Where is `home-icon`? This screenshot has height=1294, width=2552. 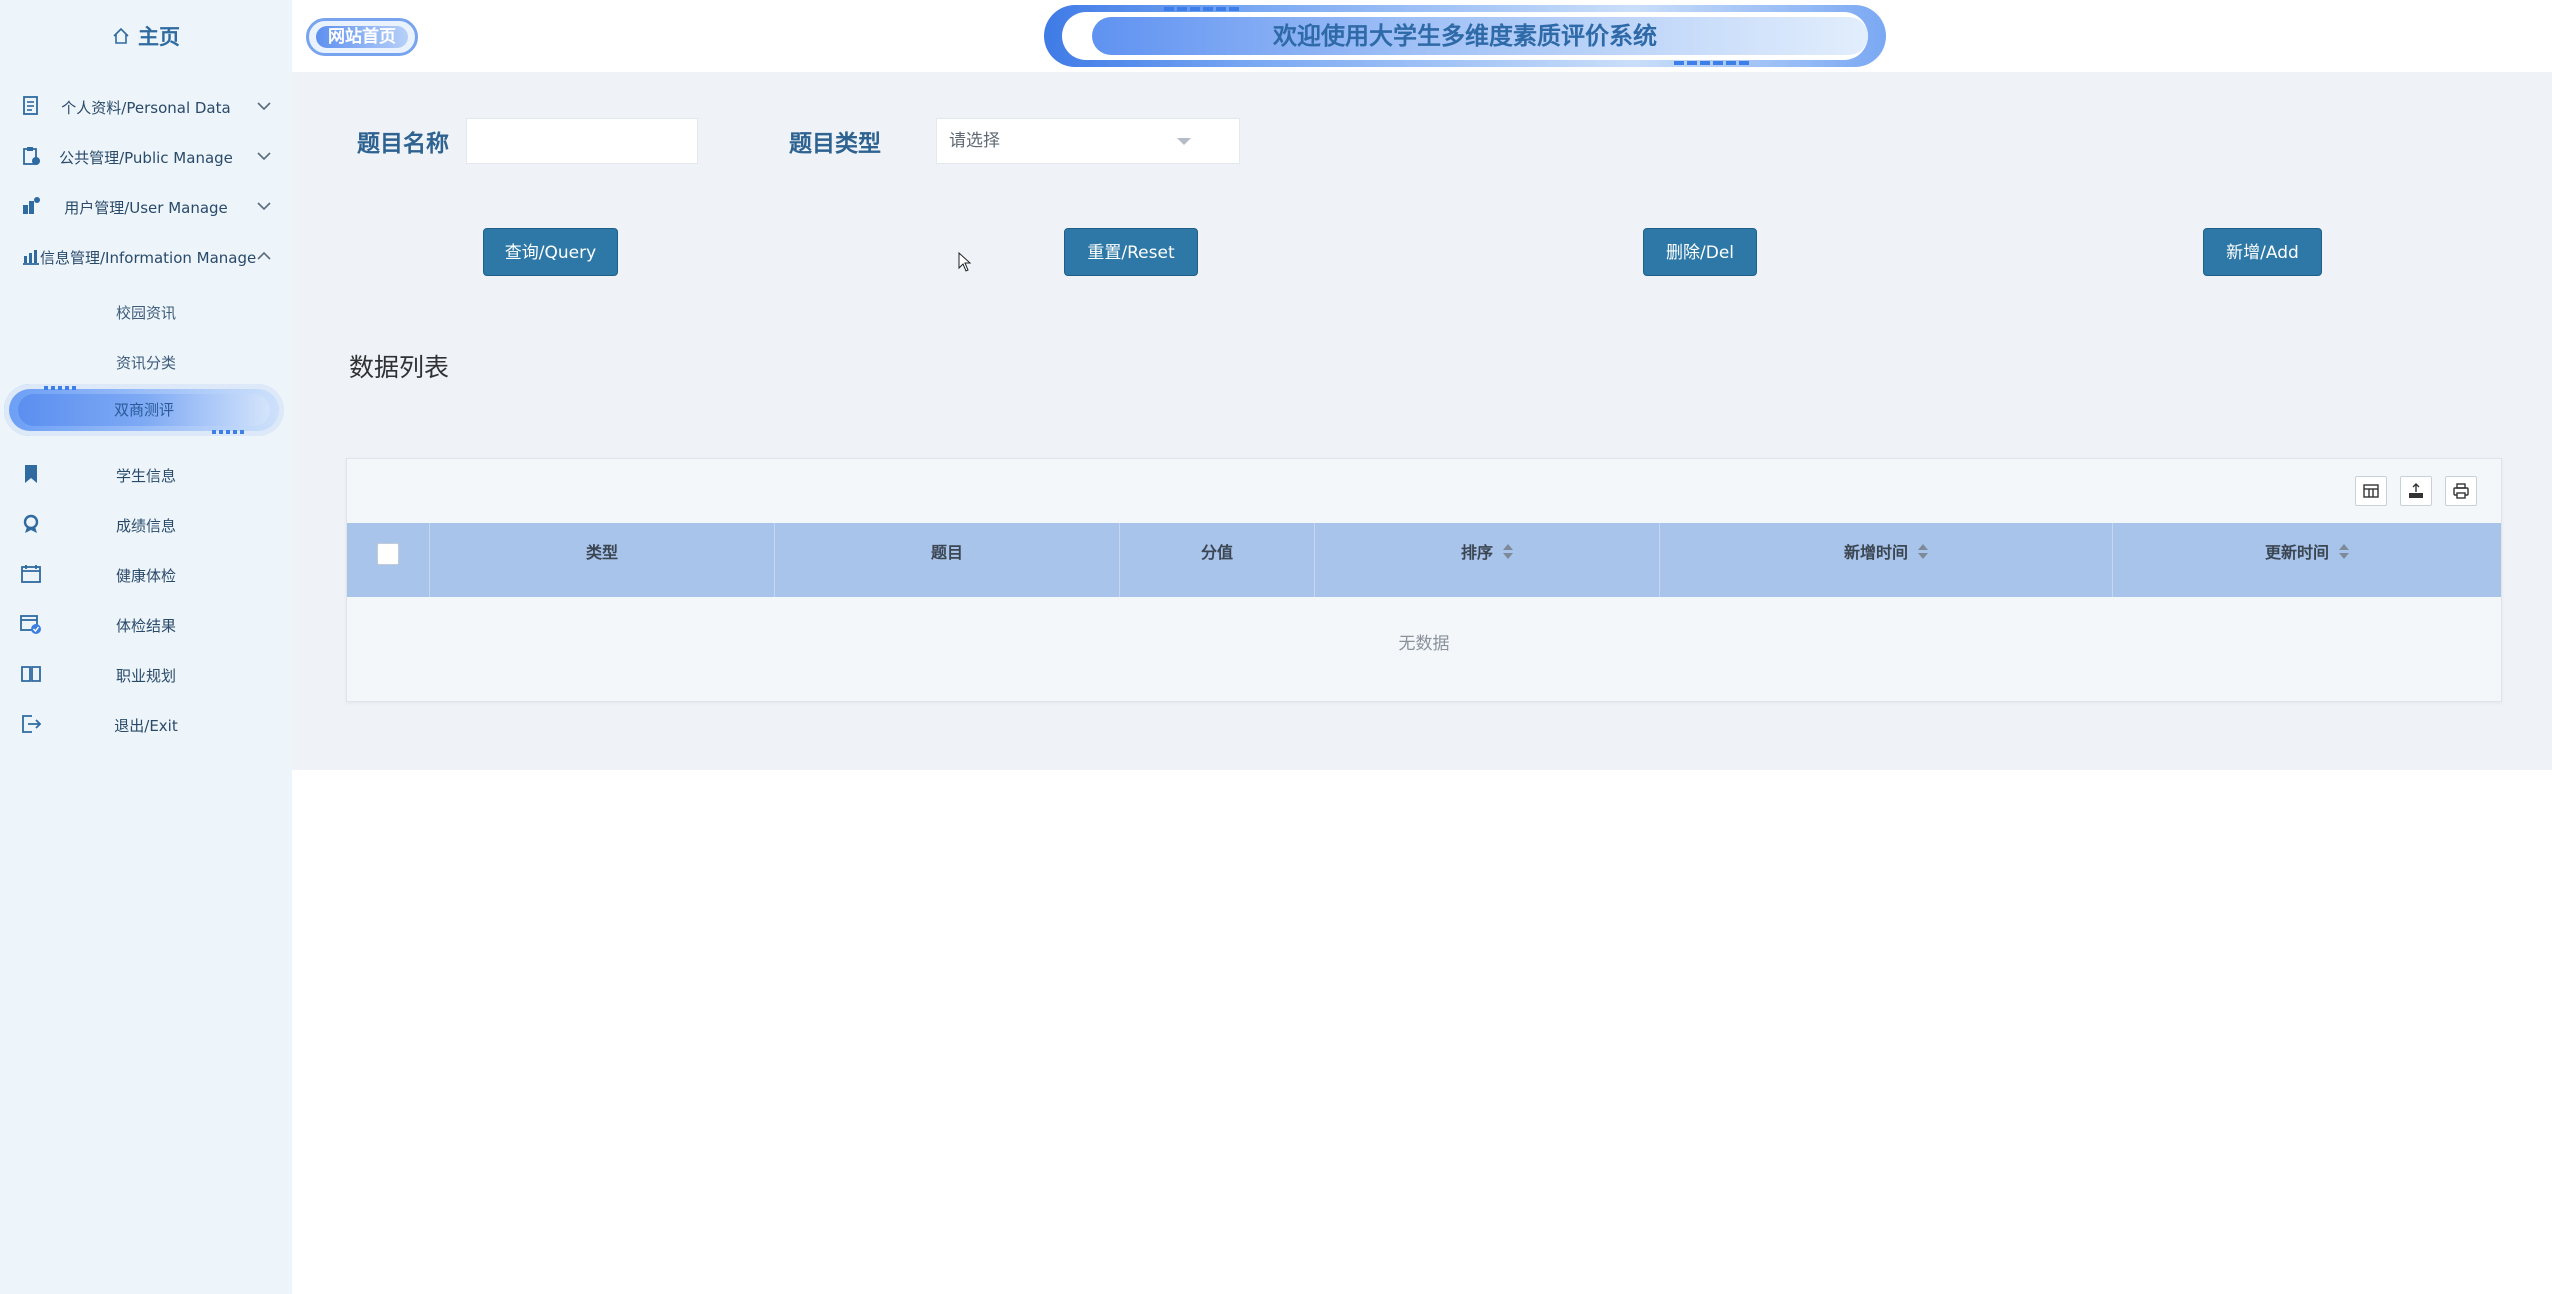
home-icon is located at coordinates (121, 35).